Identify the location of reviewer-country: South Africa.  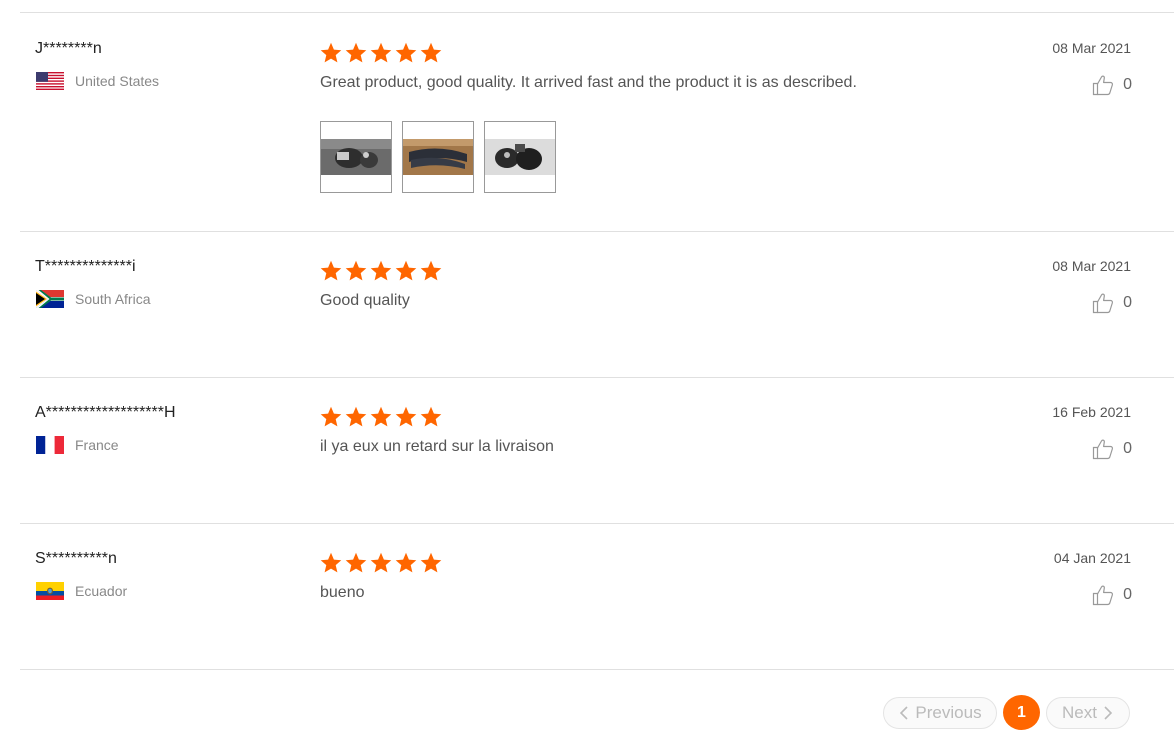
(93, 299).